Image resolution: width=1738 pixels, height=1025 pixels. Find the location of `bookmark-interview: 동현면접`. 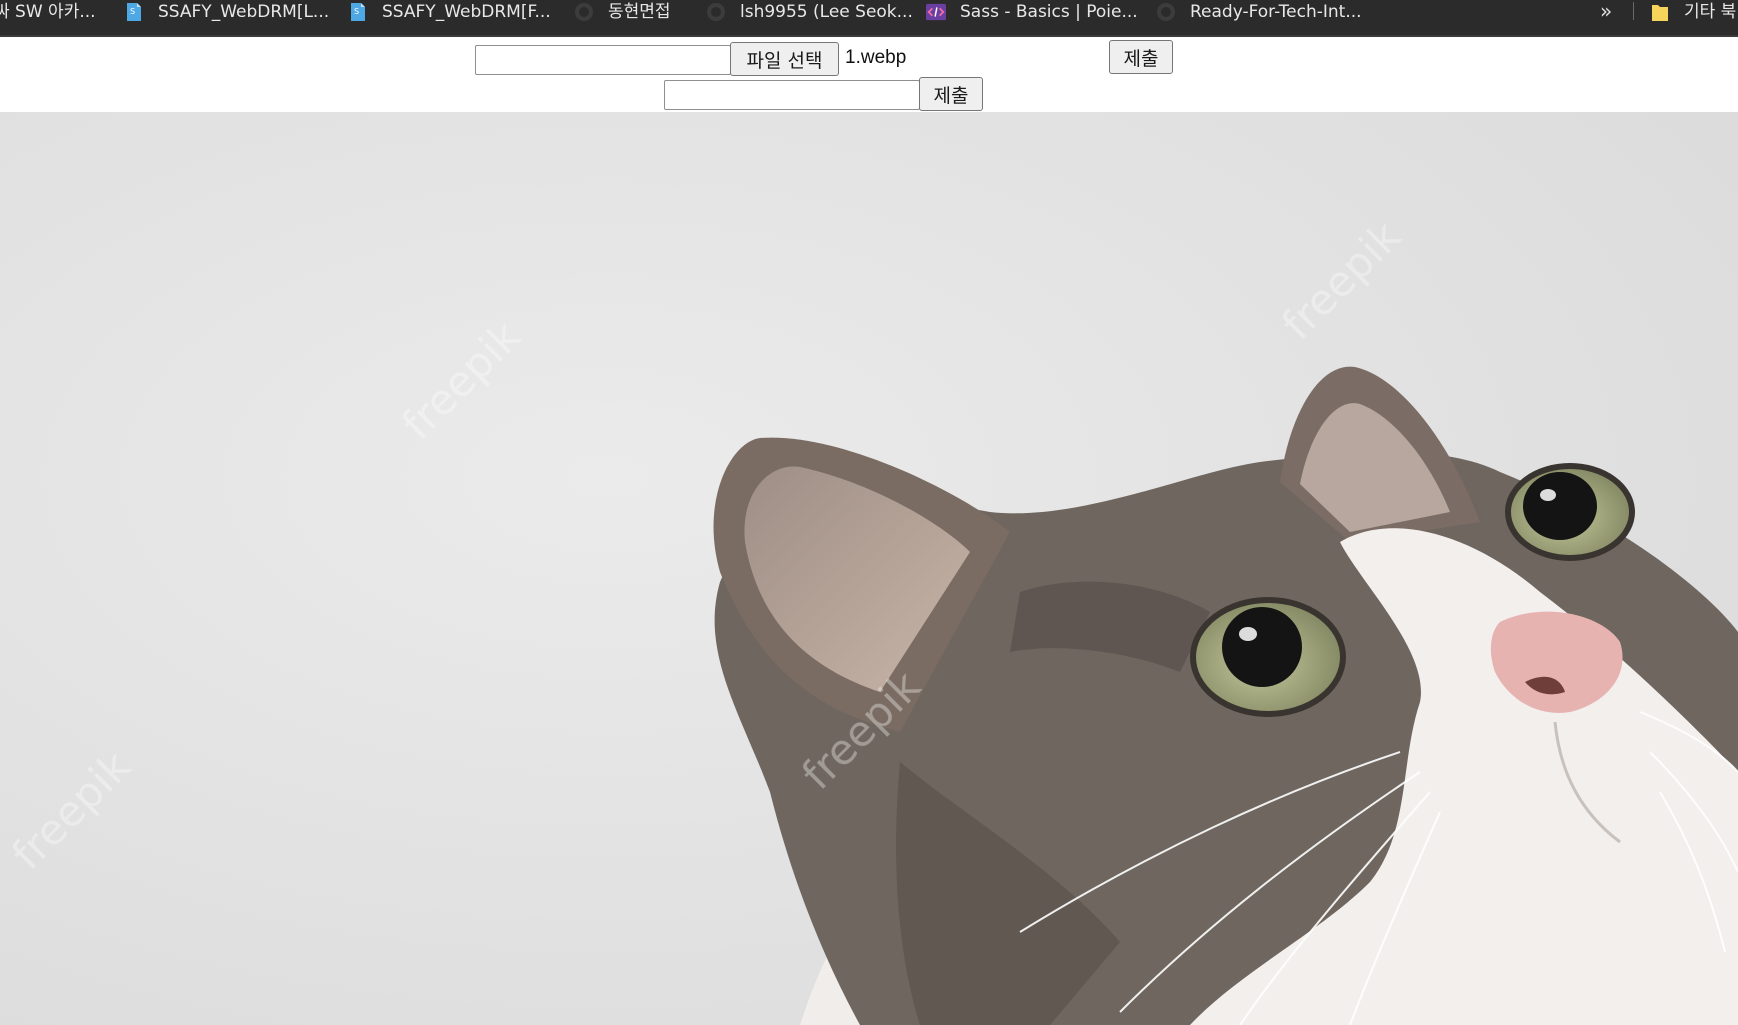

bookmark-interview: 동현면접 is located at coordinates (622, 12).